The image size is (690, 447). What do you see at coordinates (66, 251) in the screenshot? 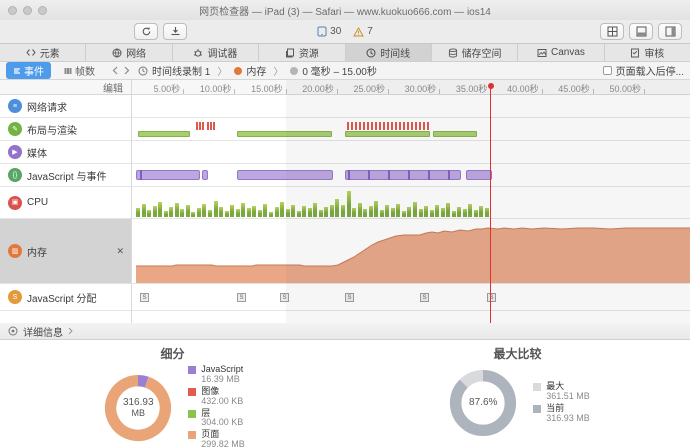
I see `sidebar-item-memory: ▥ 内存 ✕` at bounding box center [66, 251].